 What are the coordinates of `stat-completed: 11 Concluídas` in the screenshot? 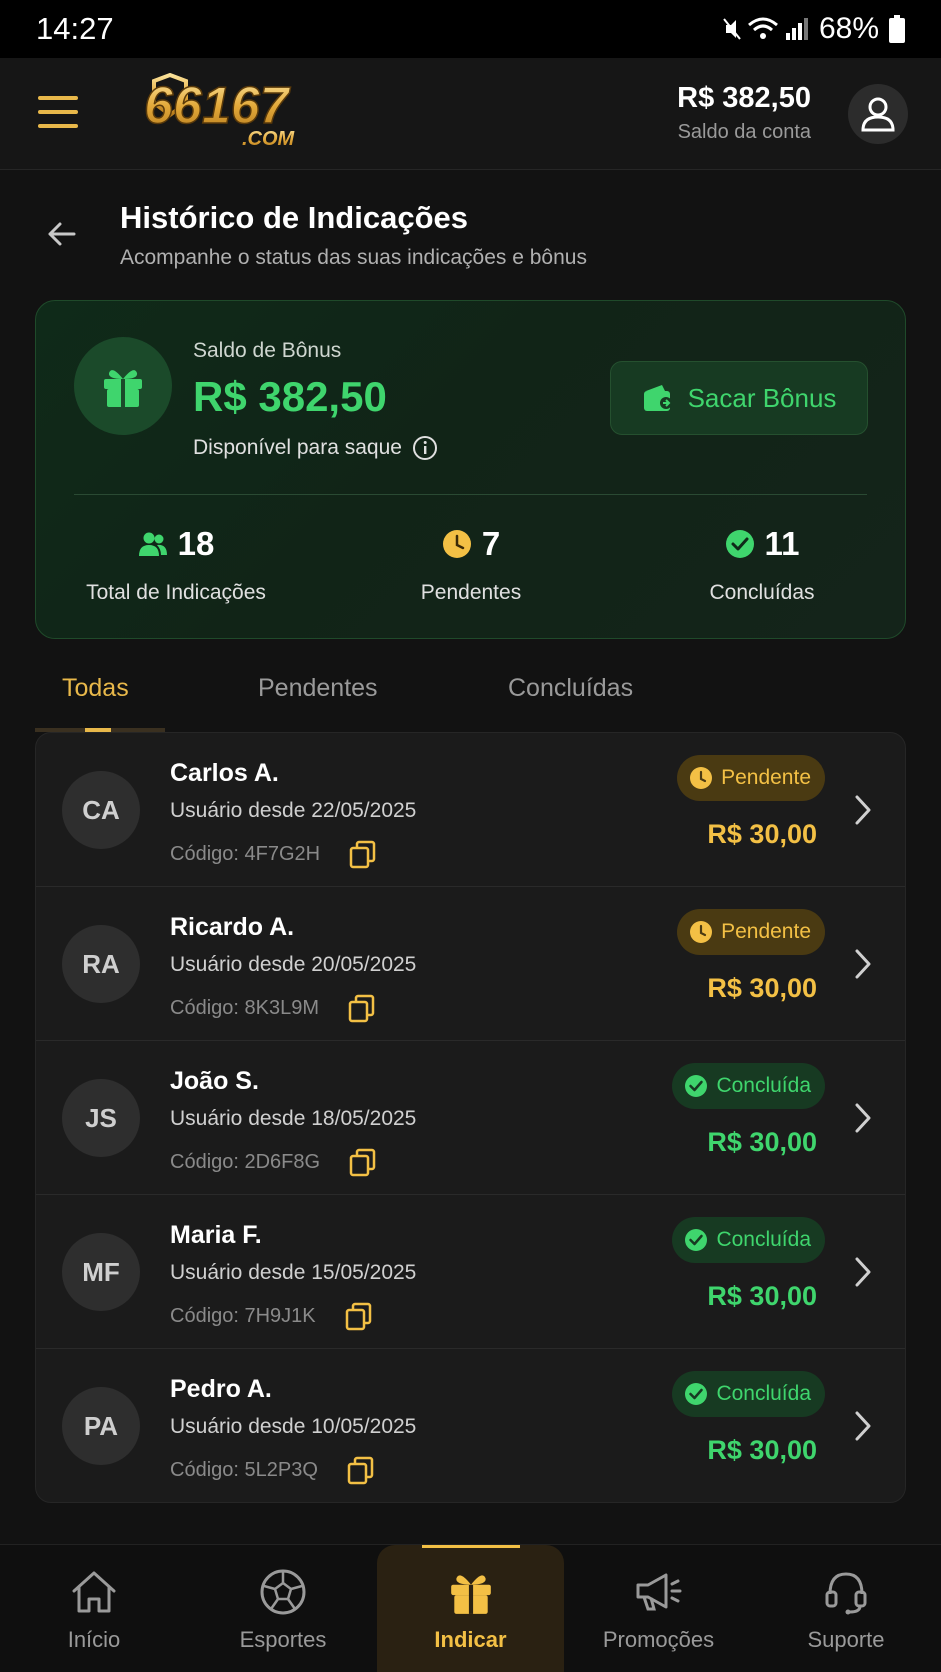 It's located at (762, 565).